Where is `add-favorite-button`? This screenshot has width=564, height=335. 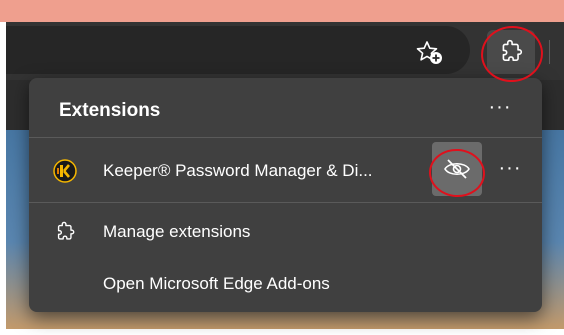
add-favorite-button is located at coordinates (430, 53).